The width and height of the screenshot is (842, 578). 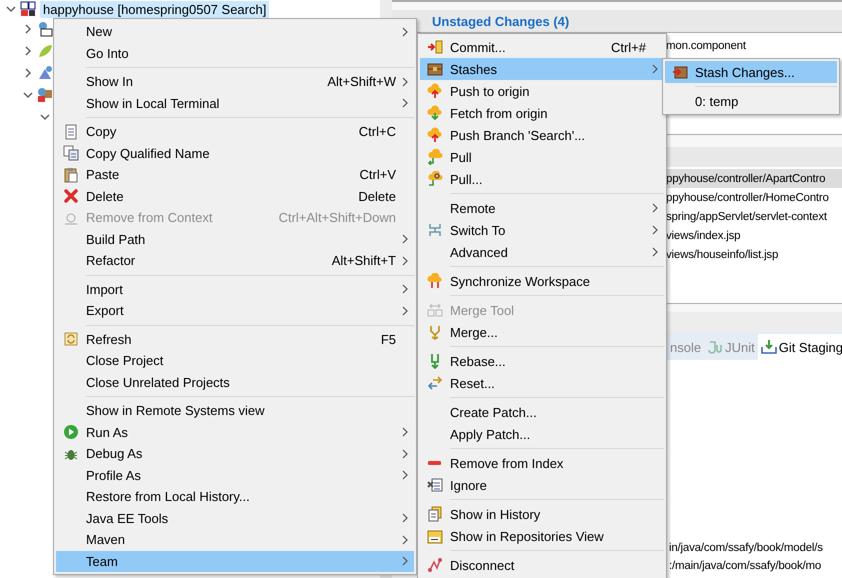 What do you see at coordinates (235, 81) in the screenshot?
I see `menu-item: Show In Alt+Shift+W` at bounding box center [235, 81].